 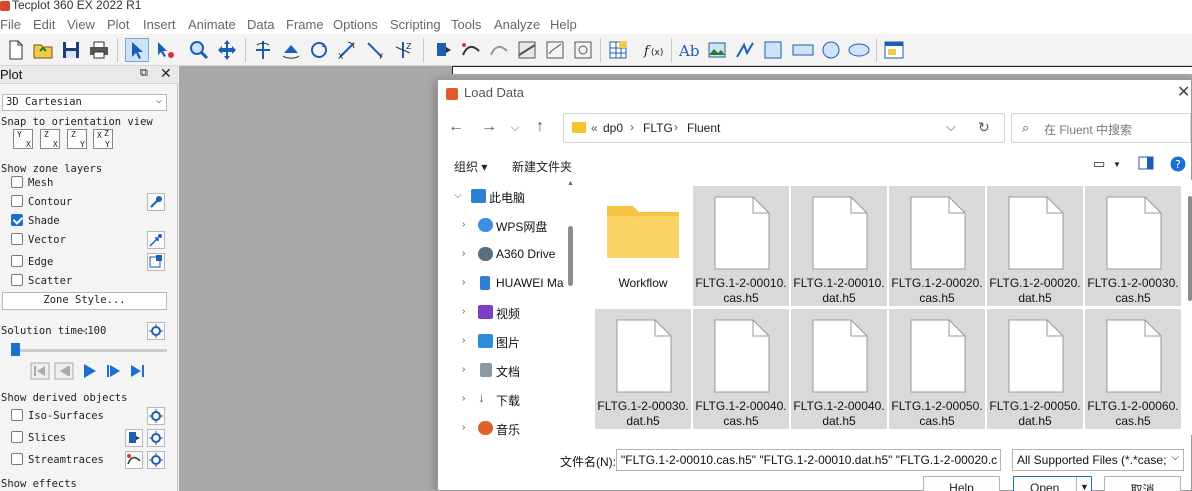 I want to click on chevron-down-icon: ⌵, so click(x=951, y=127).